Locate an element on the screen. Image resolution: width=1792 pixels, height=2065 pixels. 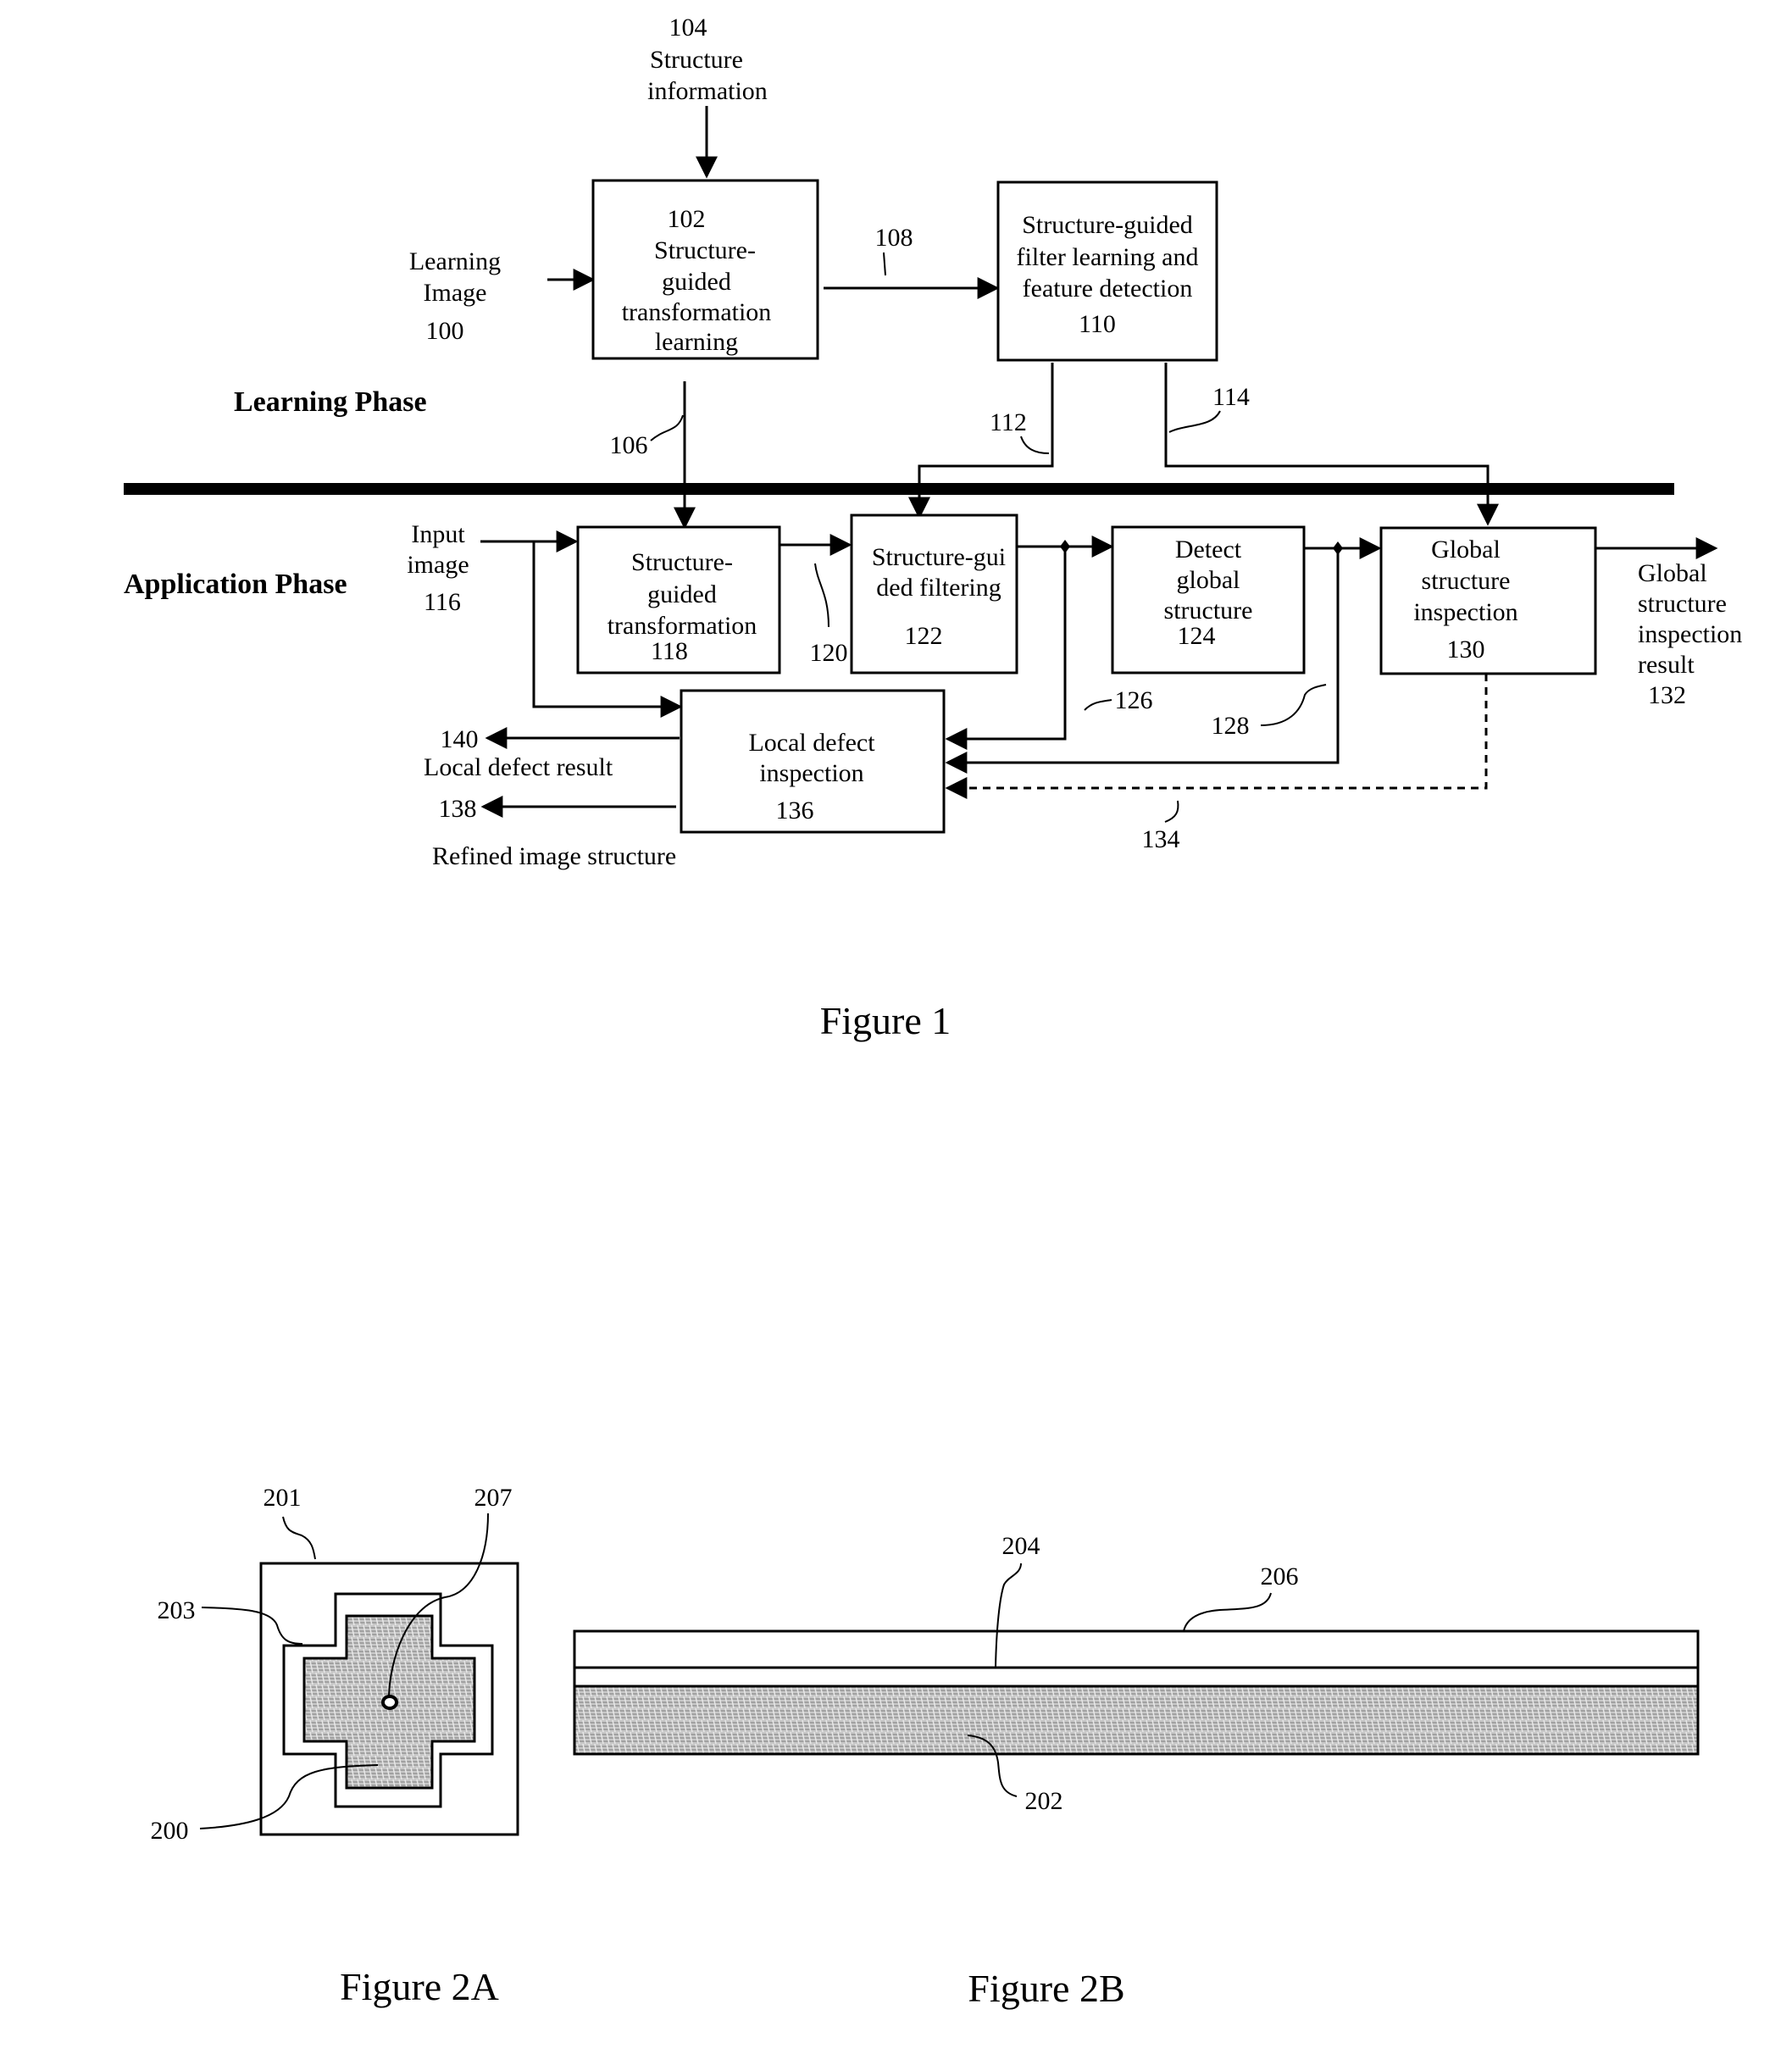
input-image-label-line2: image is located at coordinates (438, 565).